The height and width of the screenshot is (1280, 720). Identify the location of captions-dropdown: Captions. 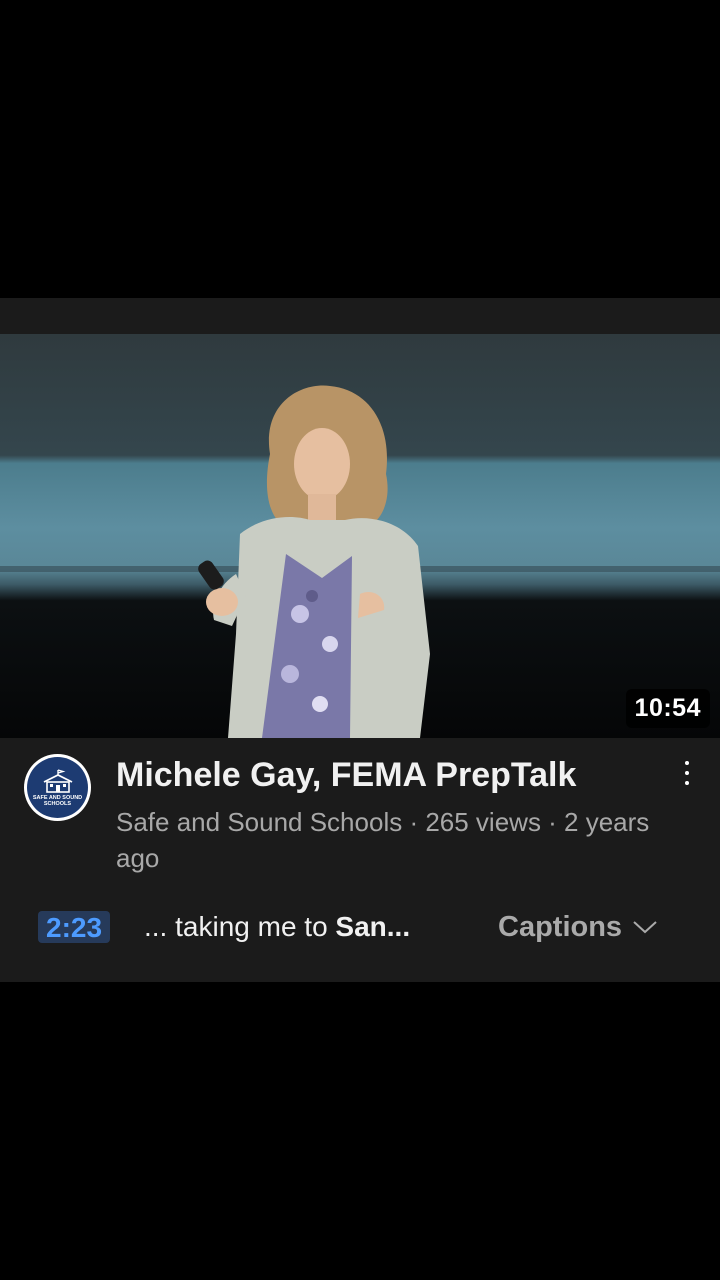
(578, 927).